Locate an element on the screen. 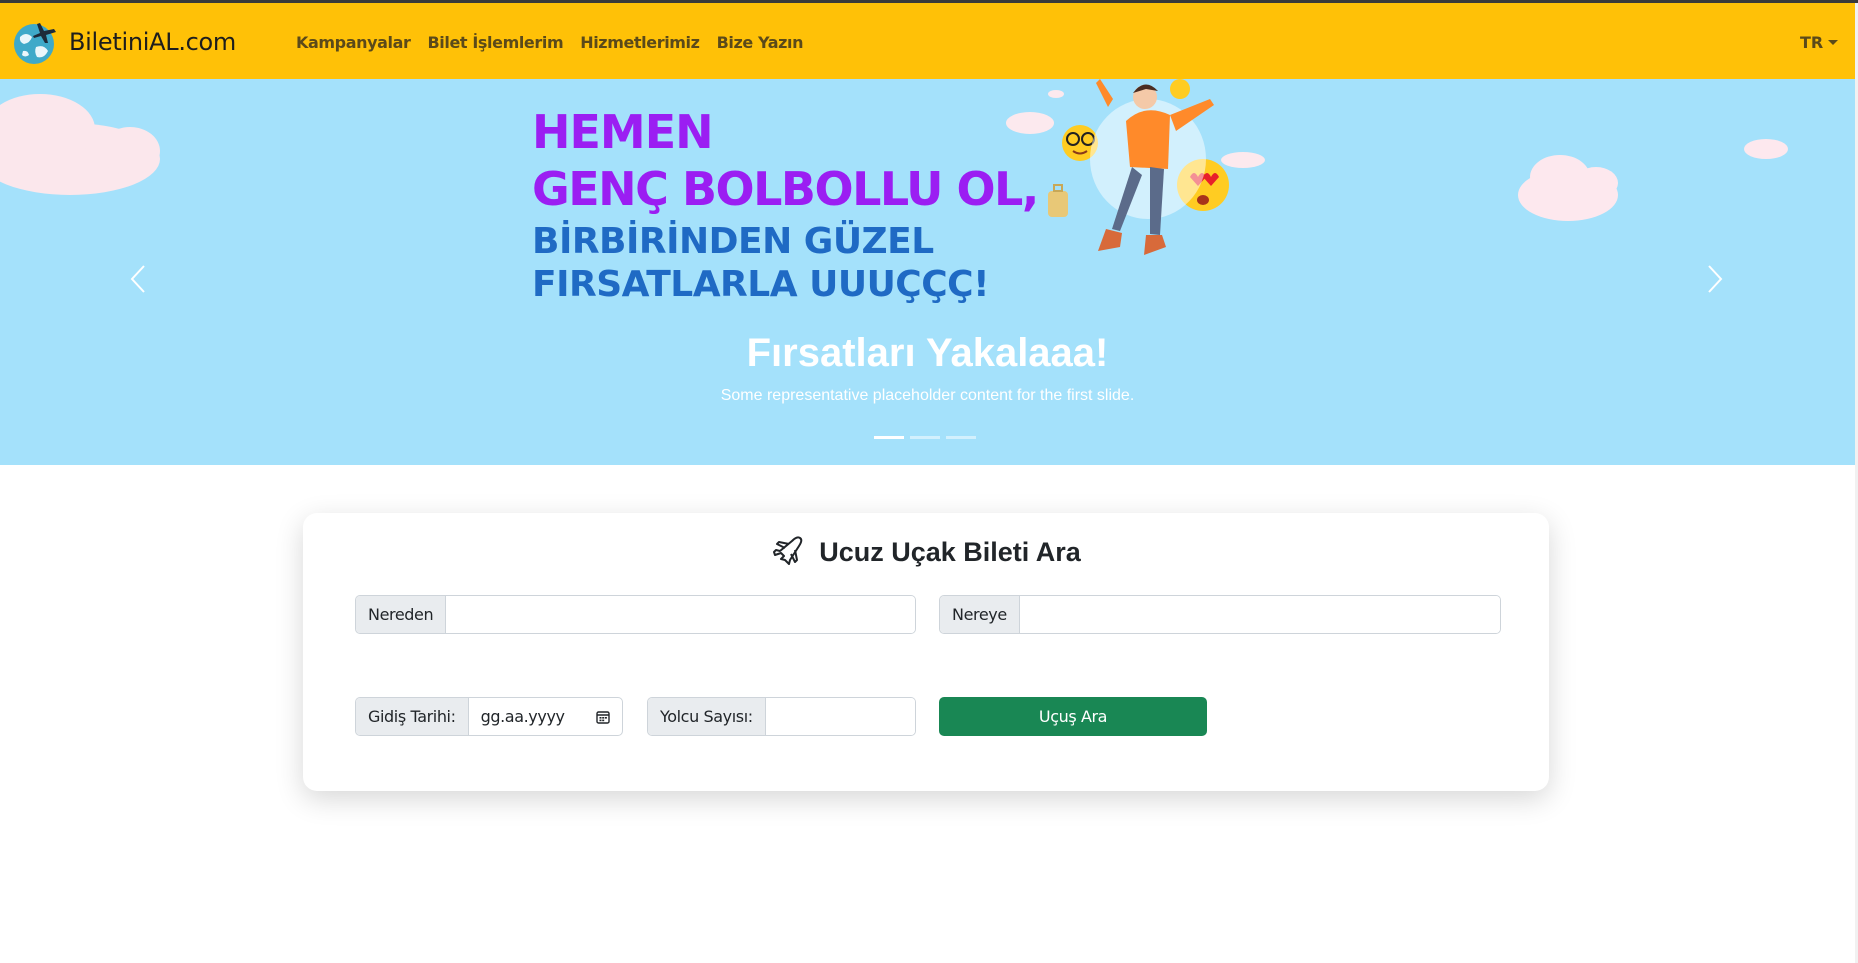 The height and width of the screenshot is (963, 1858). character-figure is located at coordinates (1152, 167).